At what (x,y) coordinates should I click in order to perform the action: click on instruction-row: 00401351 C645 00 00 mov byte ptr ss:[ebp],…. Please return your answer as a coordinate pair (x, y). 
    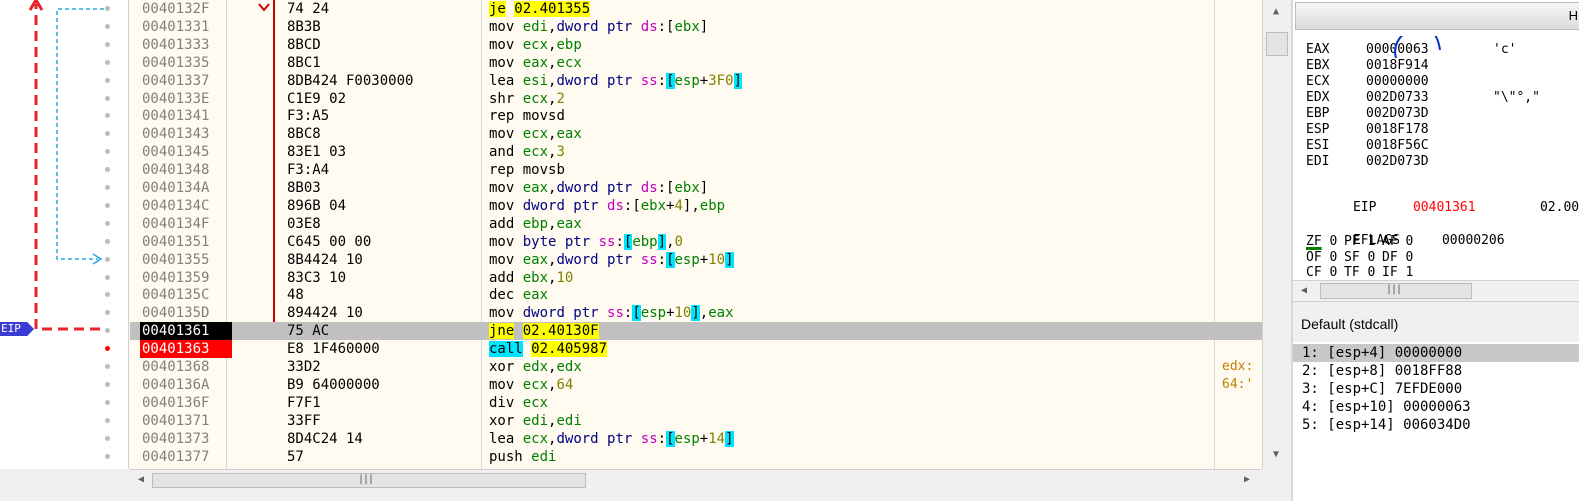
    Looking at the image, I should click on (696, 242).